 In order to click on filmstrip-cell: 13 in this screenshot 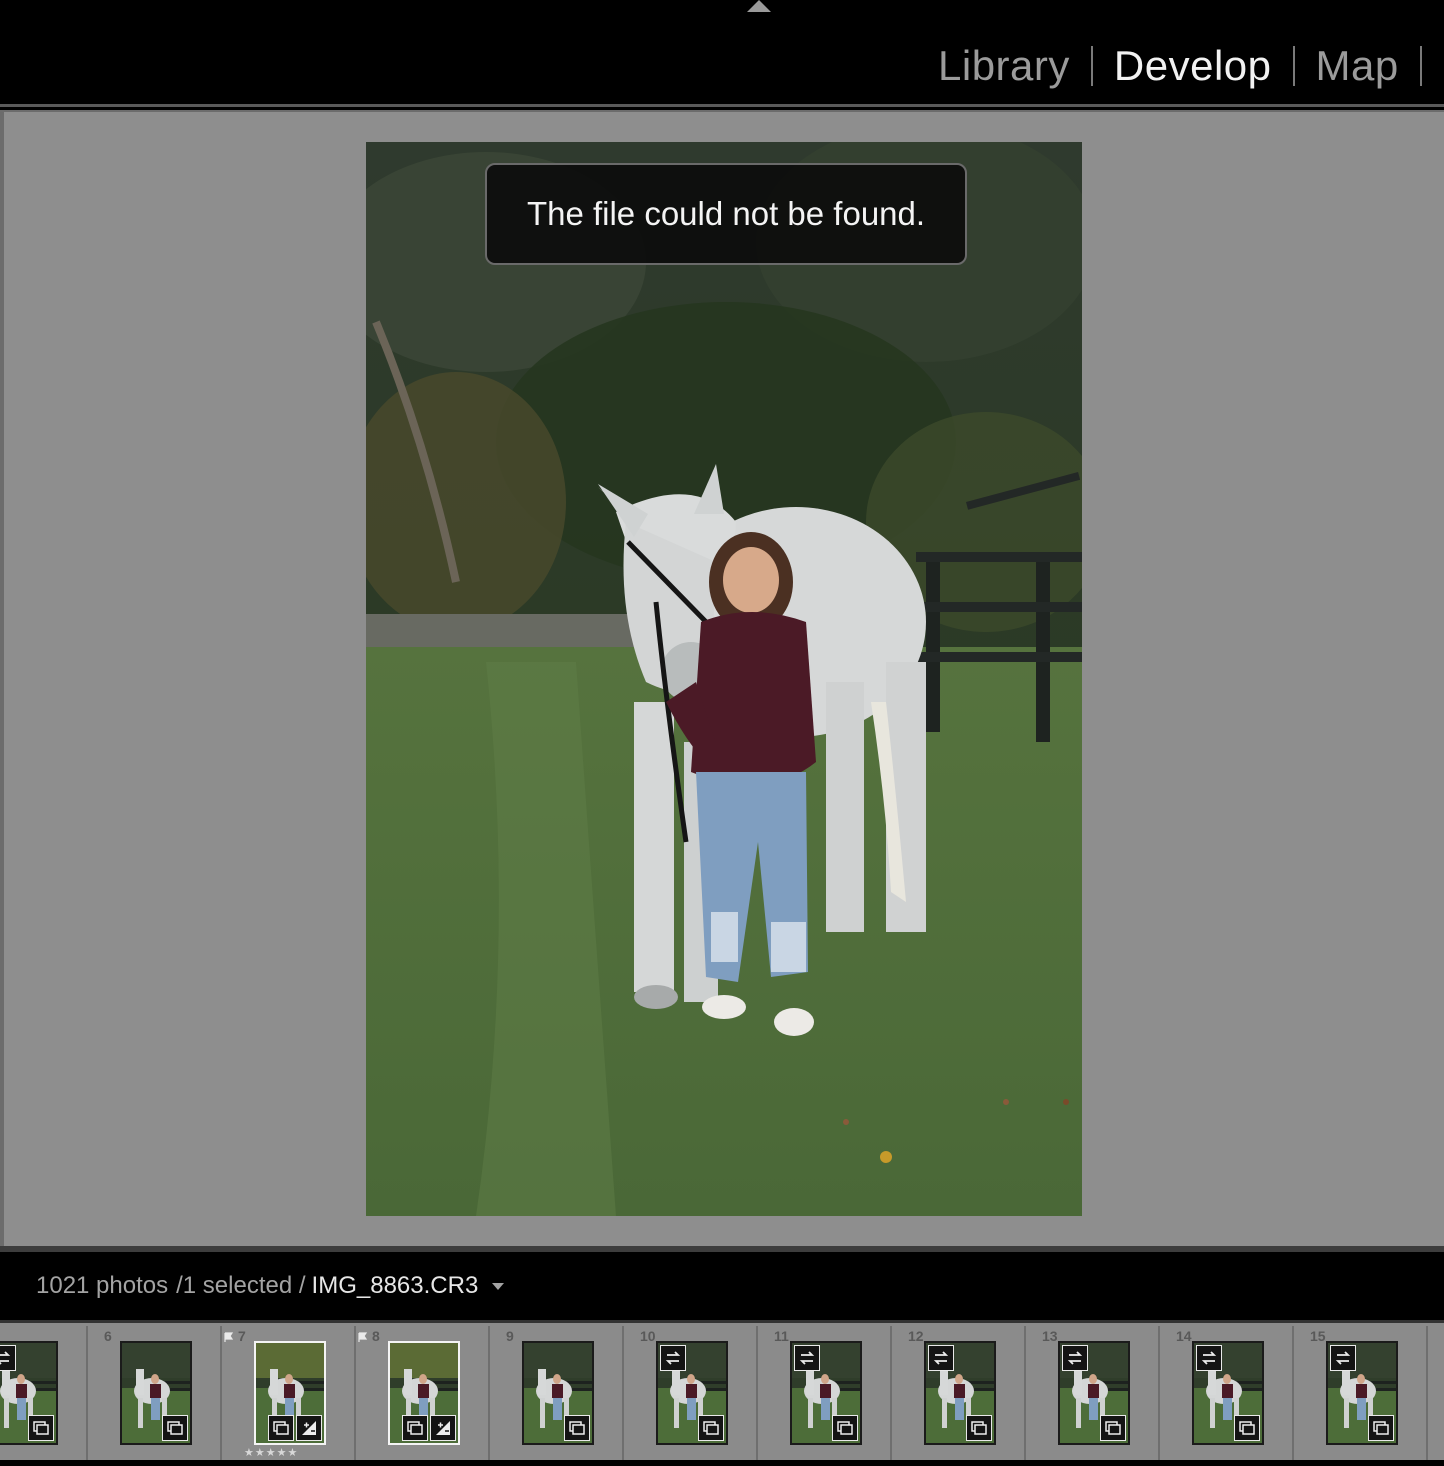, I will do `click(1093, 1393)`.